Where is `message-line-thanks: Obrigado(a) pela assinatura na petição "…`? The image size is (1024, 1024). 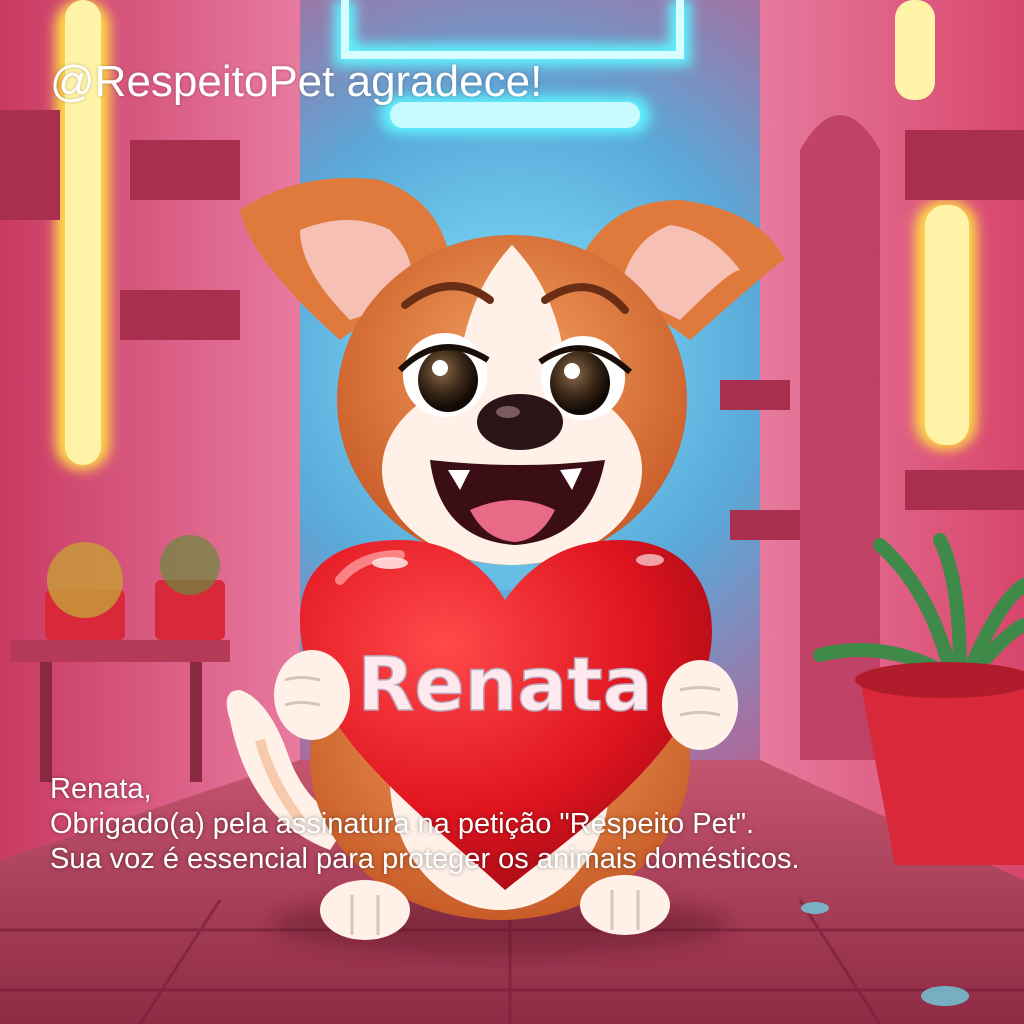
message-line-thanks: Obrigado(a) pela assinatura na petição "… is located at coordinates (402, 824).